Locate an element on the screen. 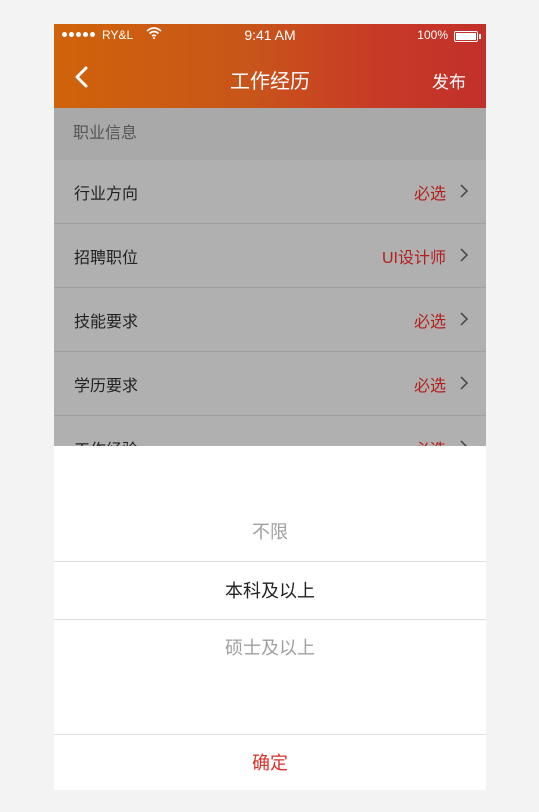 This screenshot has width=539, height=812. confirm-button: 确定 is located at coordinates (270, 762).